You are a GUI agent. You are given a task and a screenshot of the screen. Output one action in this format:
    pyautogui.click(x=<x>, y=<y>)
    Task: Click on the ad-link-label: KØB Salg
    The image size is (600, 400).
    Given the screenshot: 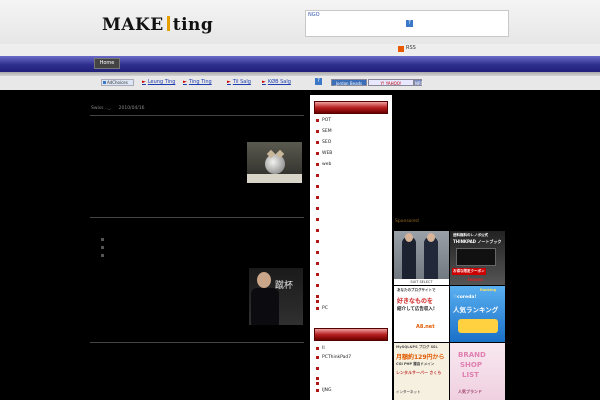 What is the action you would take?
    pyautogui.click(x=279, y=82)
    